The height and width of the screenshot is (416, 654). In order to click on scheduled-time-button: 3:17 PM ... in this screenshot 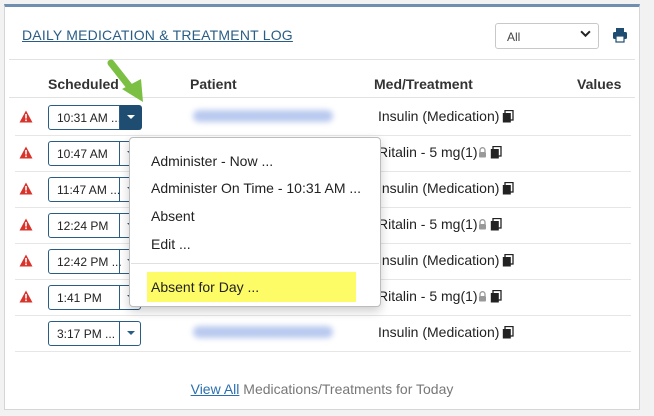, I will do `click(94, 333)`.